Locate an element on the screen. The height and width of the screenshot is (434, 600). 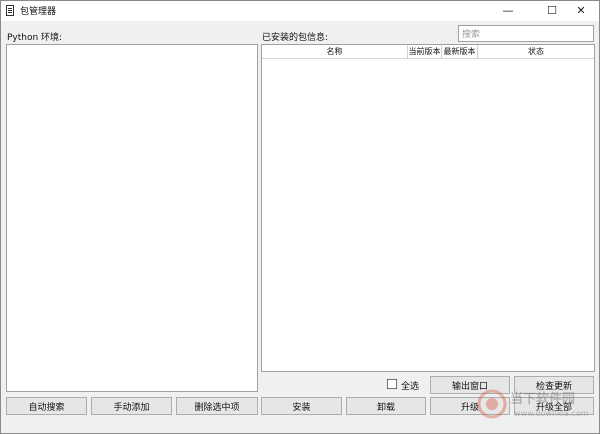
table-header: 名称 当前版本 最新版本 状态 is located at coordinates (428, 52).